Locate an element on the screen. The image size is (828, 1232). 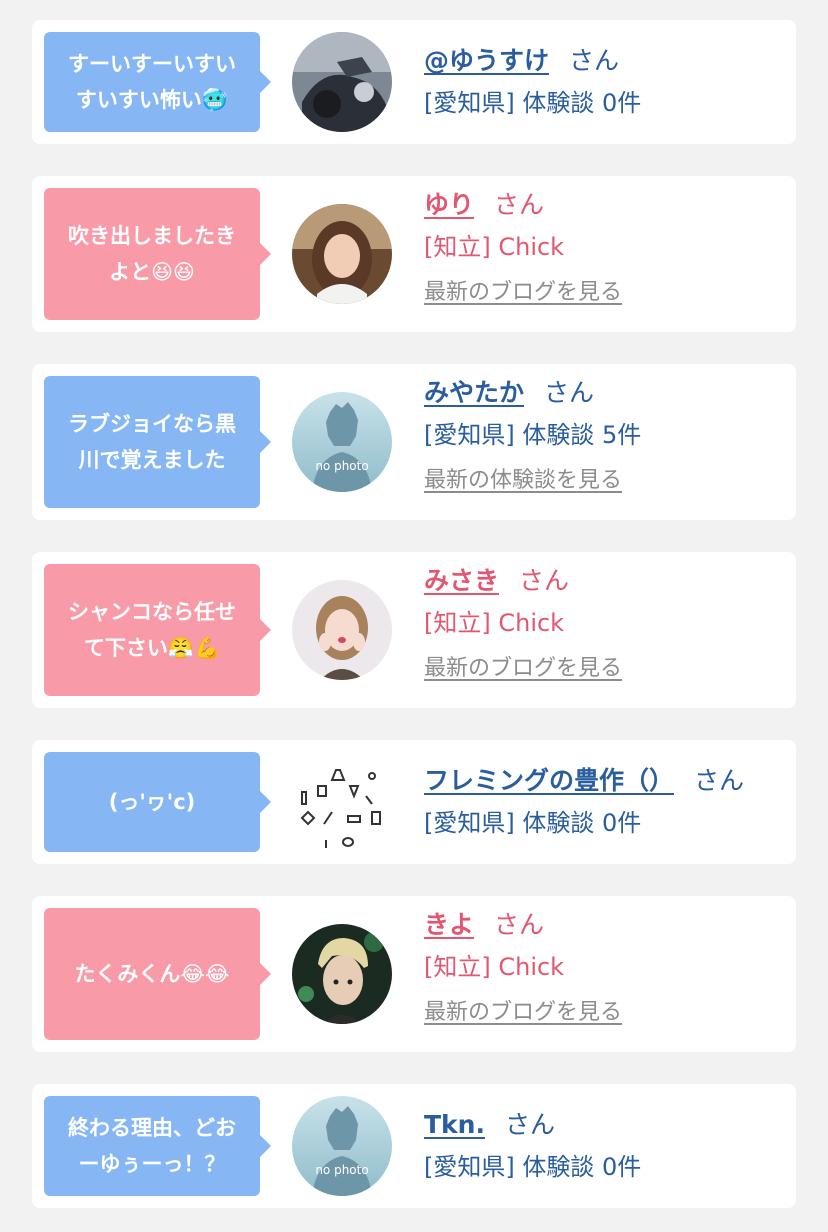
comment-bubble: たくみくん😂😂 is located at coordinates (157, 974).